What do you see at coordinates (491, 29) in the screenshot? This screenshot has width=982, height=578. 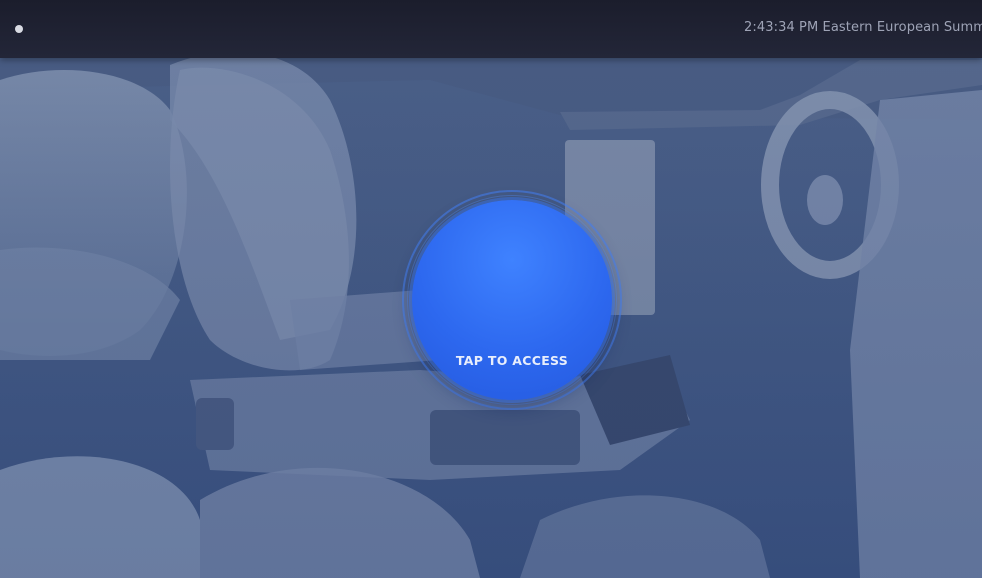 I see `status-bar: 2:43:34 PM Eastern European Summer Time` at bounding box center [491, 29].